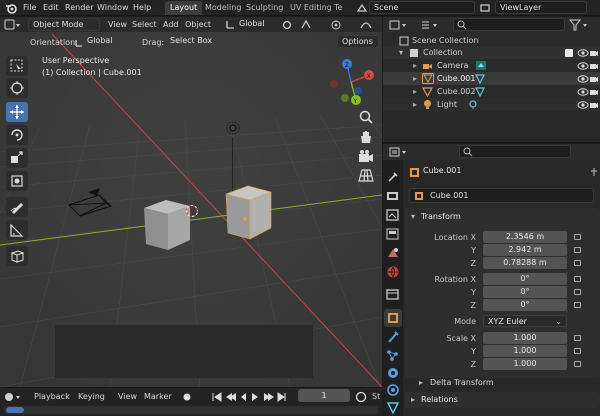 The width and height of the screenshot is (600, 416). I want to click on current-frame-field: 1, so click(324, 395).